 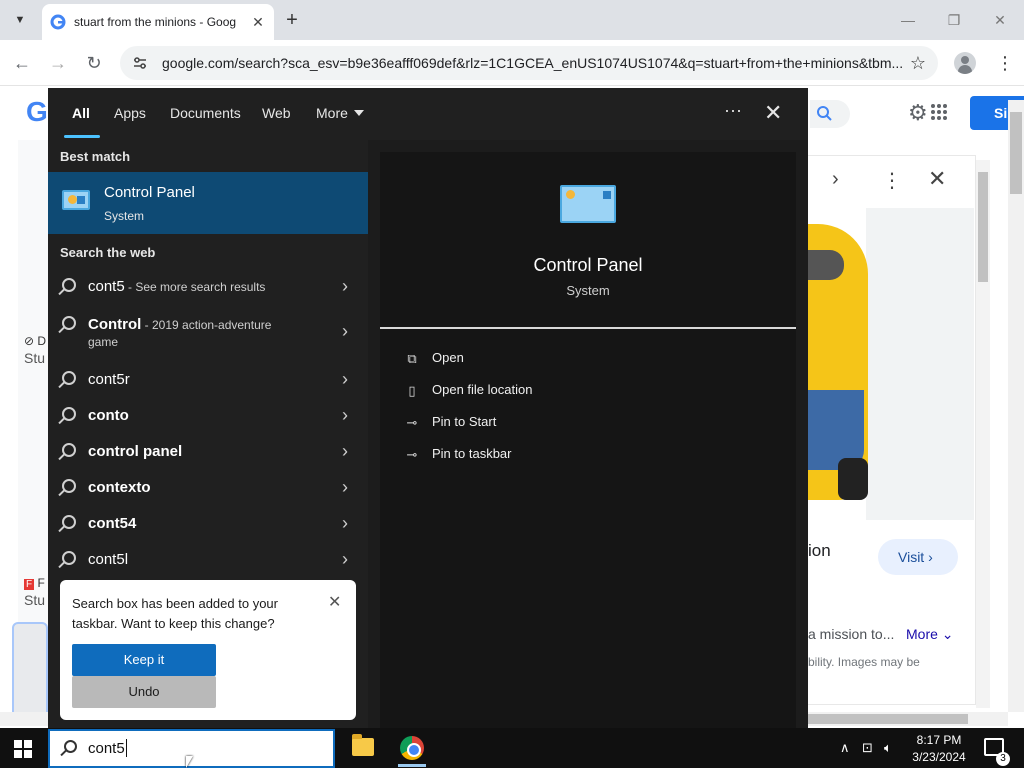 What do you see at coordinates (30, 671) in the screenshot?
I see `image-result-card` at bounding box center [30, 671].